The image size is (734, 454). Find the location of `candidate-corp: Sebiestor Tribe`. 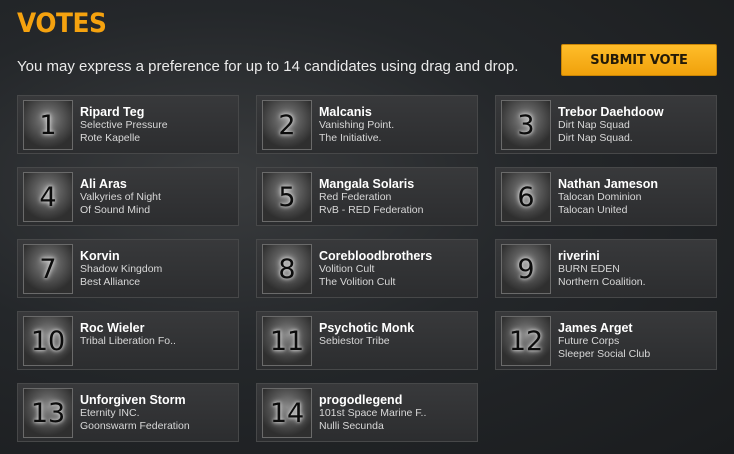

candidate-corp: Sebiestor Tribe is located at coordinates (354, 341).